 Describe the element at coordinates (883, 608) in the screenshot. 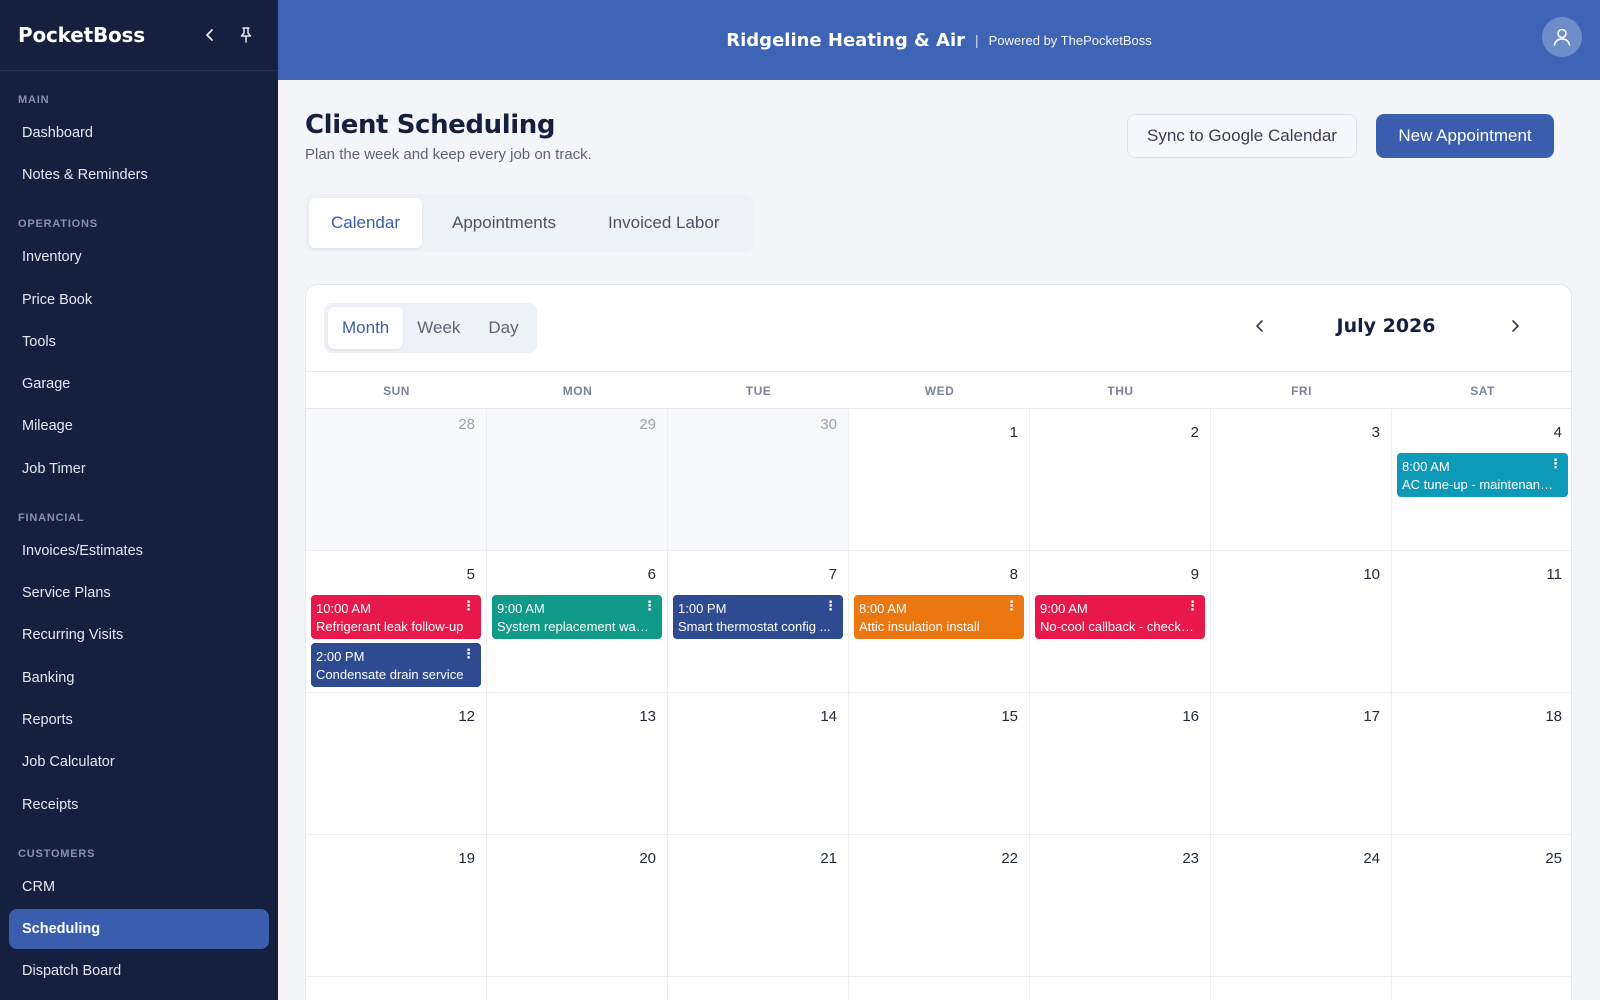

I see `event-time: 8:00 AM` at that location.